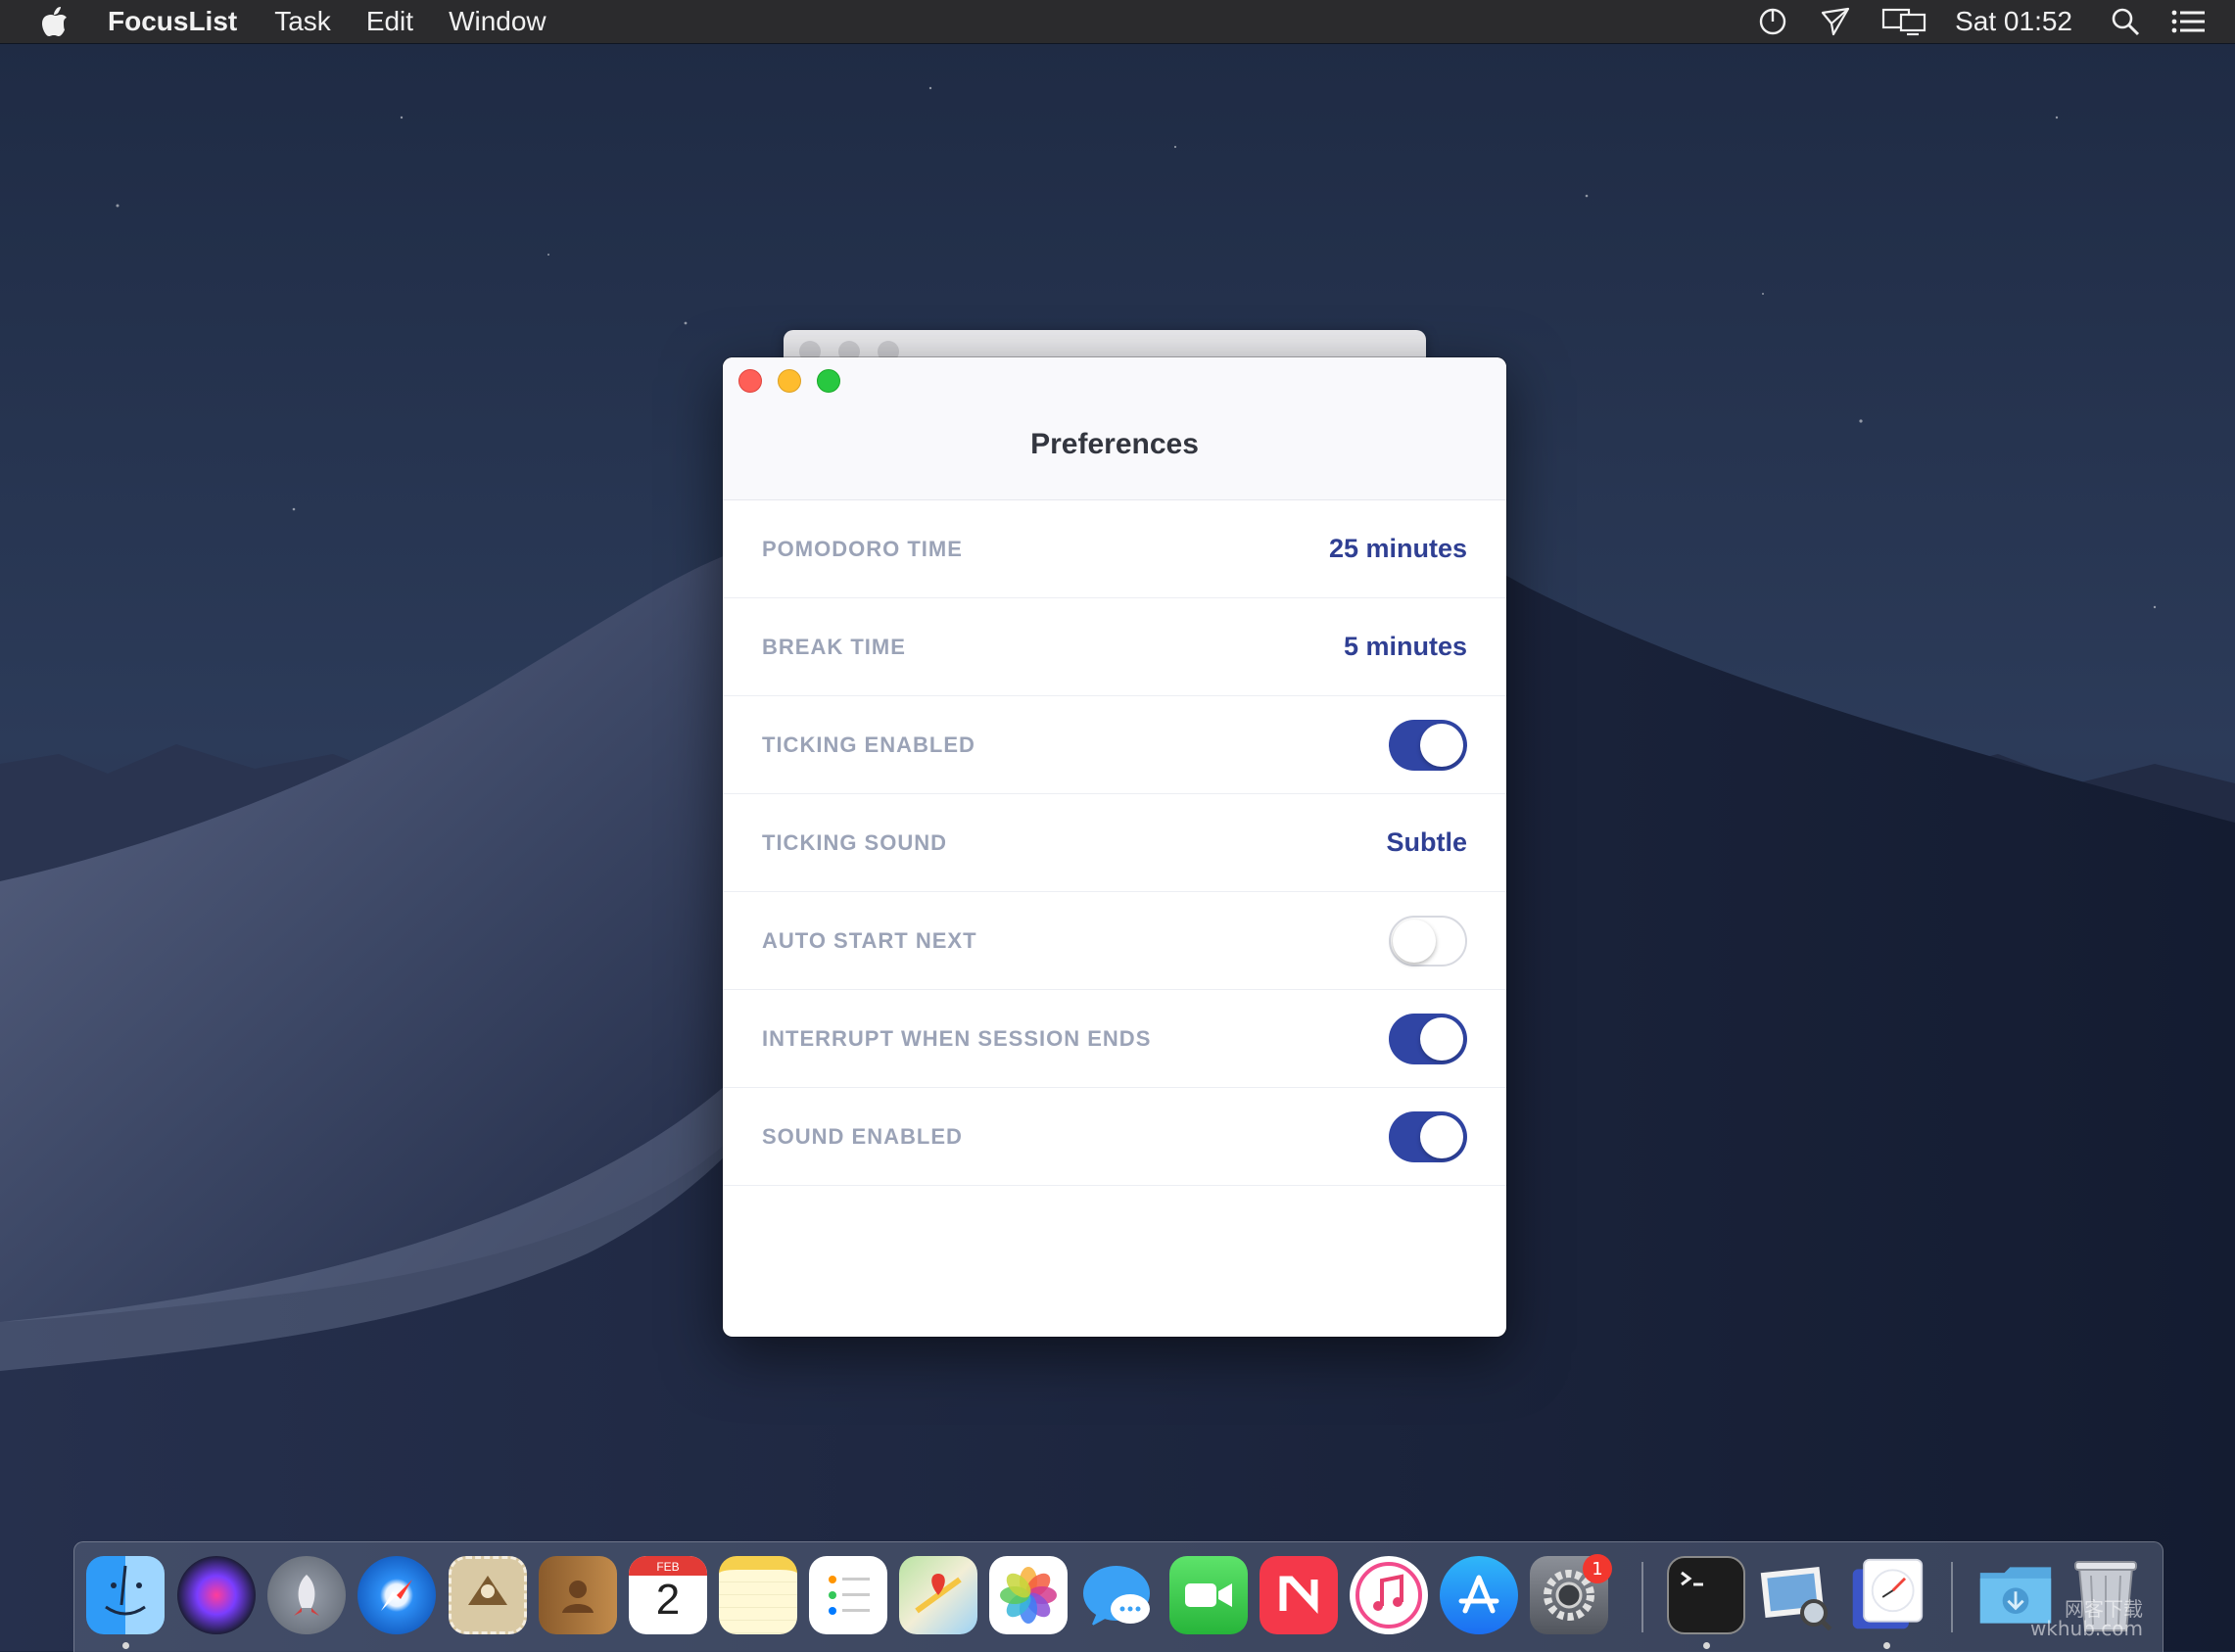  What do you see at coordinates (1706, 1595) in the screenshot?
I see `dock-terminal-icon` at bounding box center [1706, 1595].